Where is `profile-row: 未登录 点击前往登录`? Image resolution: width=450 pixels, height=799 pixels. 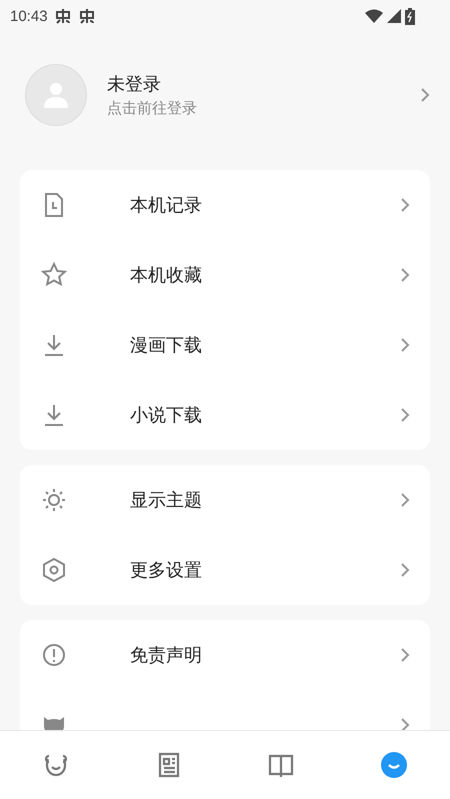
profile-row: 未登录 点击前往登录 is located at coordinates (225, 78).